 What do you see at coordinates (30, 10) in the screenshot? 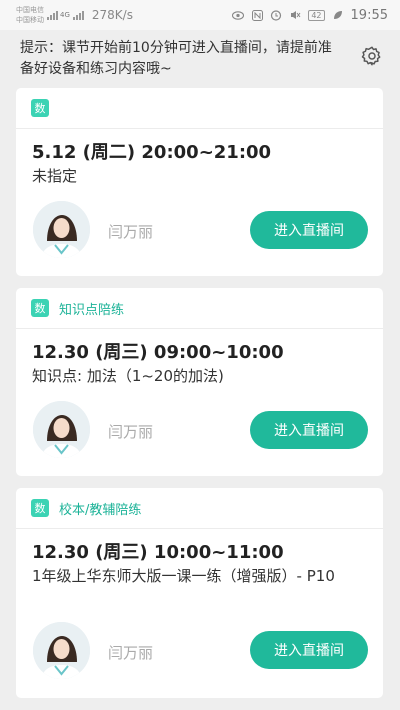
I see `carrier-1: 中国电信` at bounding box center [30, 10].